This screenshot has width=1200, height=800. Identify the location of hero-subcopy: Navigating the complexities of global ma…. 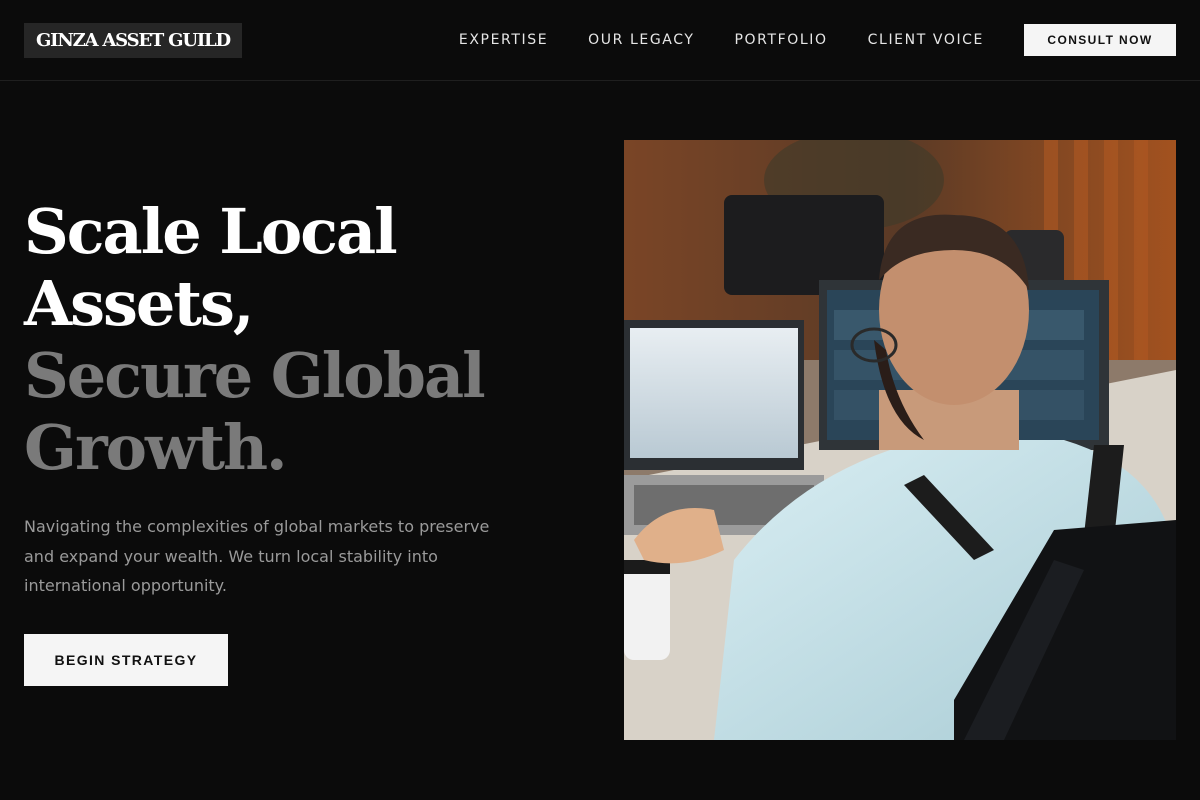
(257, 556).